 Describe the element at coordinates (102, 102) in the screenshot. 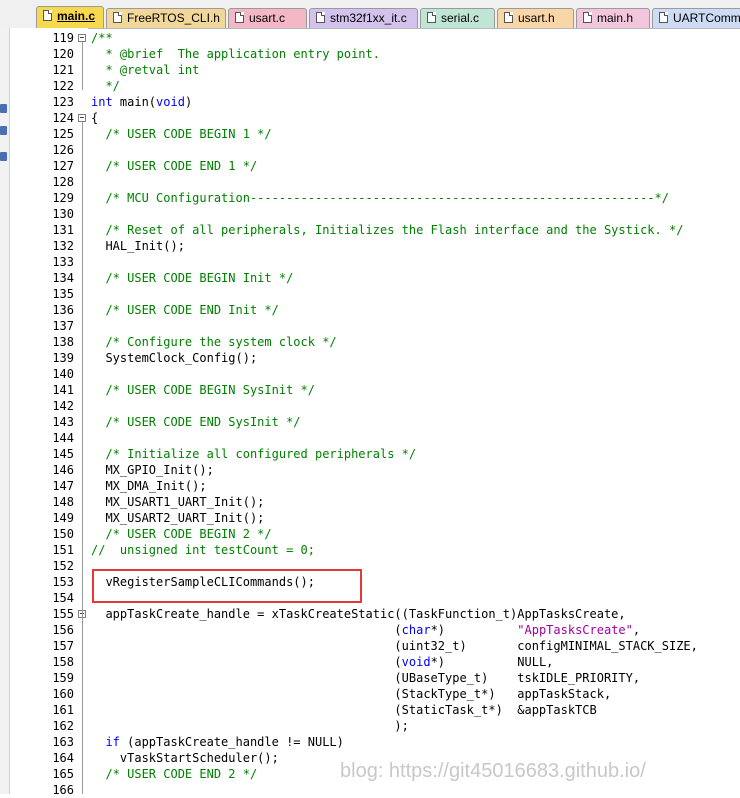

I see `code-token: int` at that location.